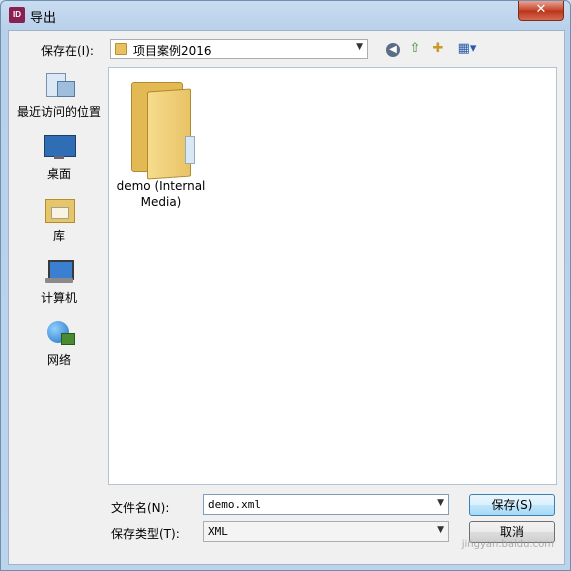 The width and height of the screenshot is (571, 571). I want to click on library-icon, so click(59, 209).